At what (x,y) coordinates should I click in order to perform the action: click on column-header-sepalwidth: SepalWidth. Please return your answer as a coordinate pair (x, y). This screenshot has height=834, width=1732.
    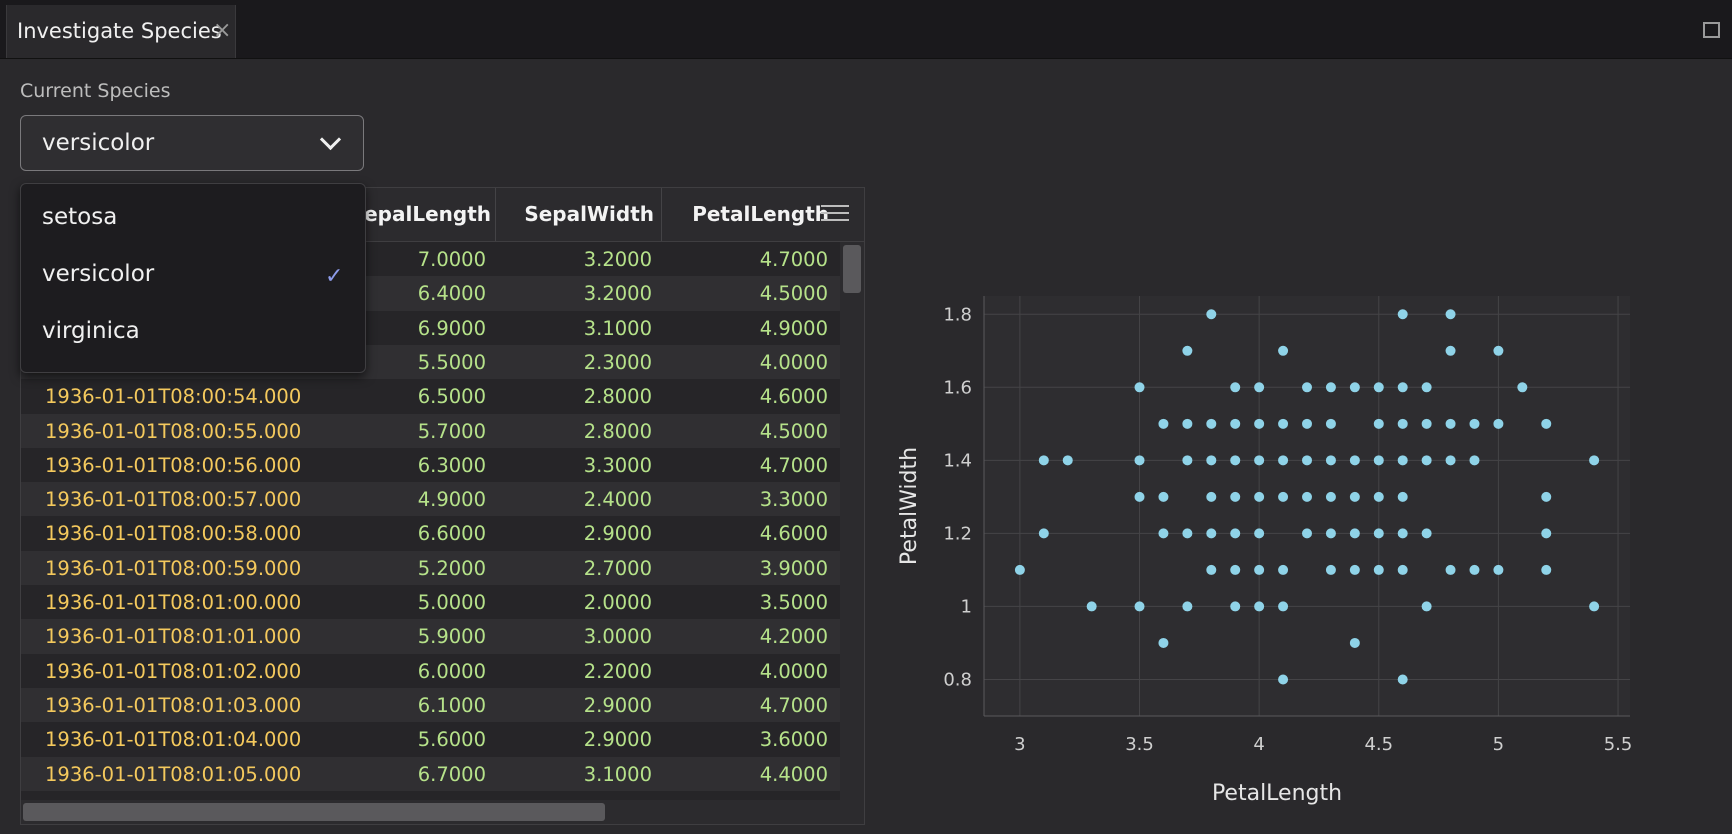
    Looking at the image, I should click on (576, 214).